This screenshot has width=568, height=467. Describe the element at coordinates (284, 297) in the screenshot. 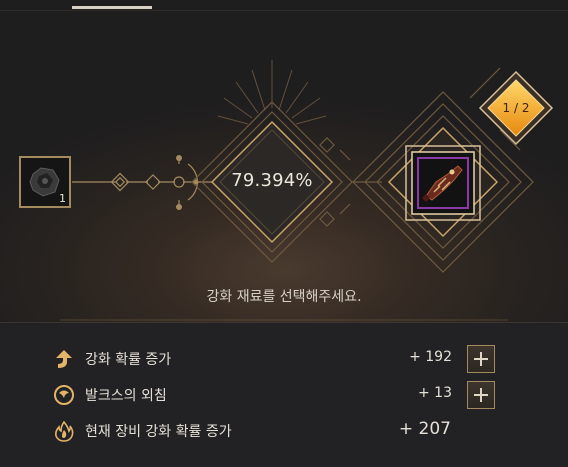

I see `guide-message: 강화 재료를 선택해주세요.` at that location.